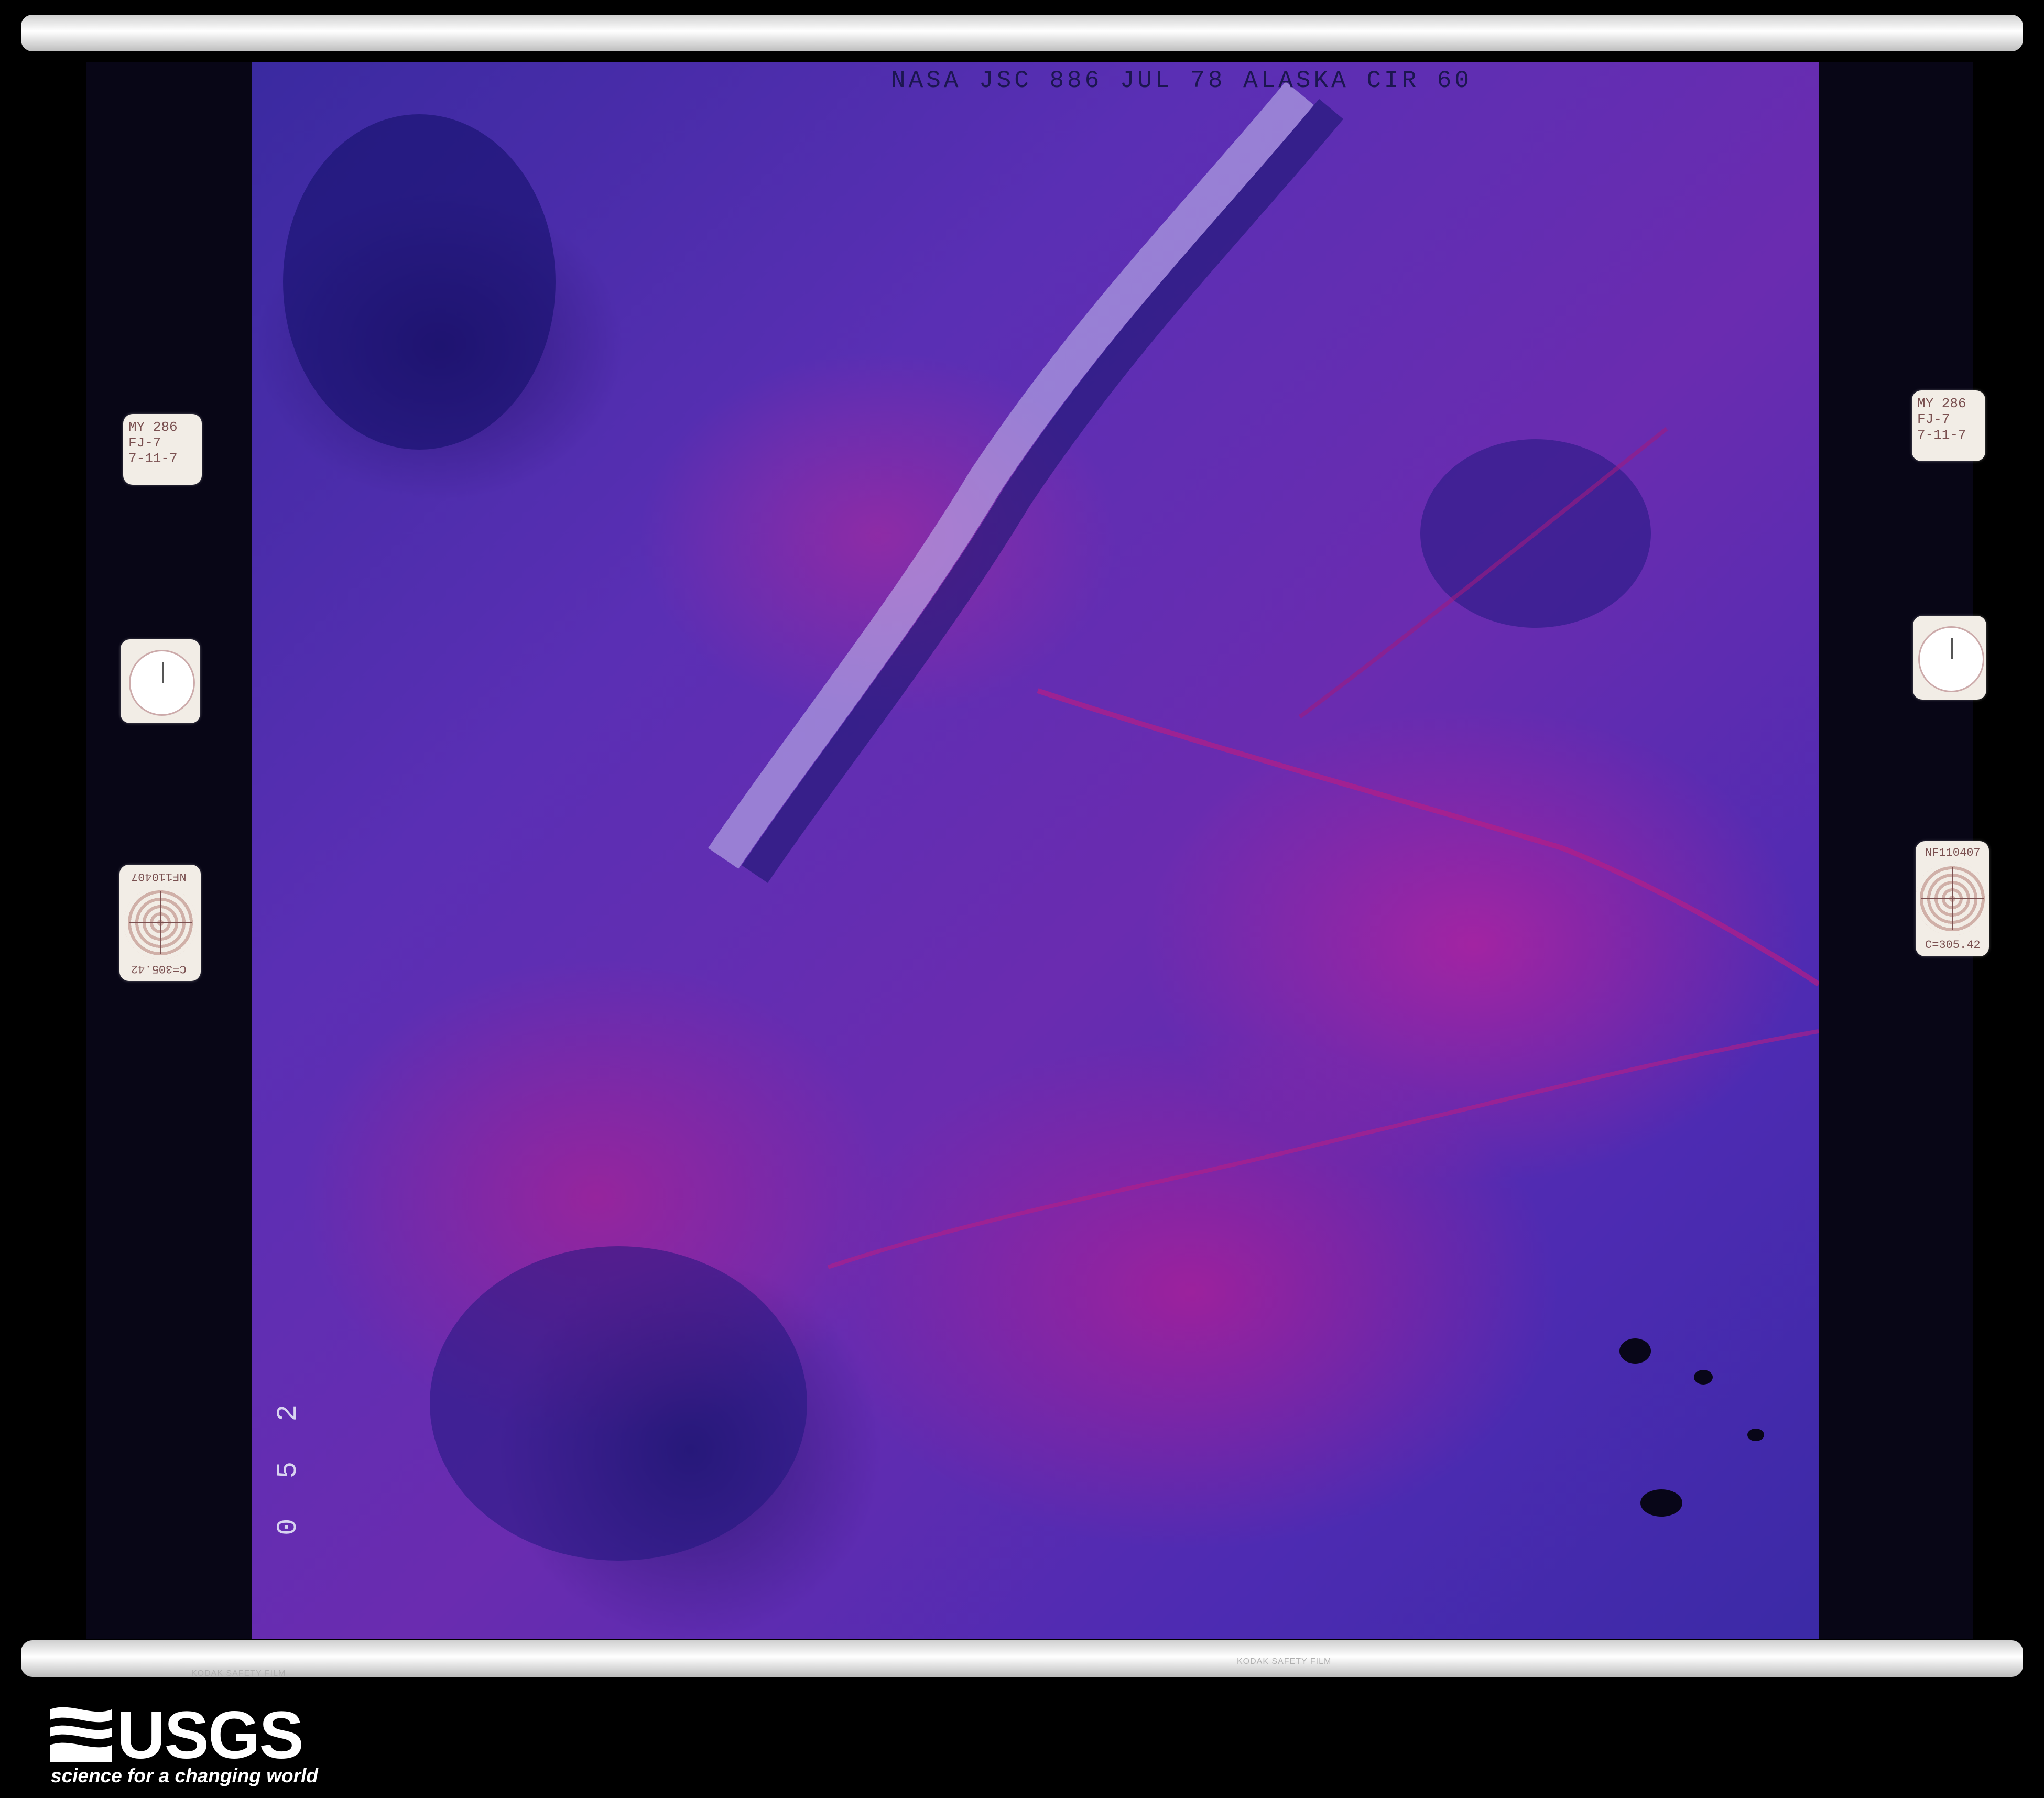  What do you see at coordinates (1953, 945) in the screenshot?
I see `target-calibration-right: C=305.42` at bounding box center [1953, 945].